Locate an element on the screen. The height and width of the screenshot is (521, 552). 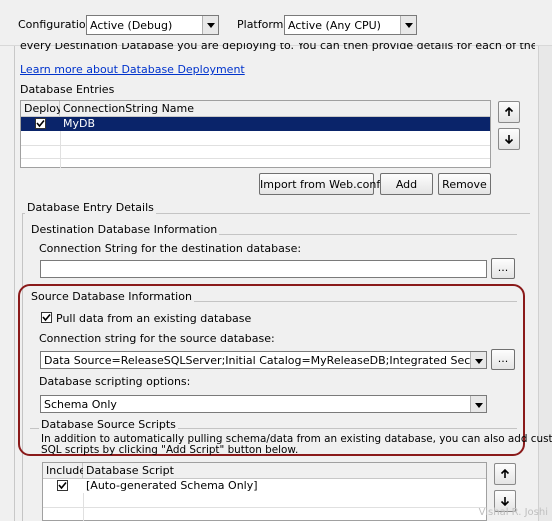
scripts-group-title: Database Source Scripts is located at coordinates (108, 424).